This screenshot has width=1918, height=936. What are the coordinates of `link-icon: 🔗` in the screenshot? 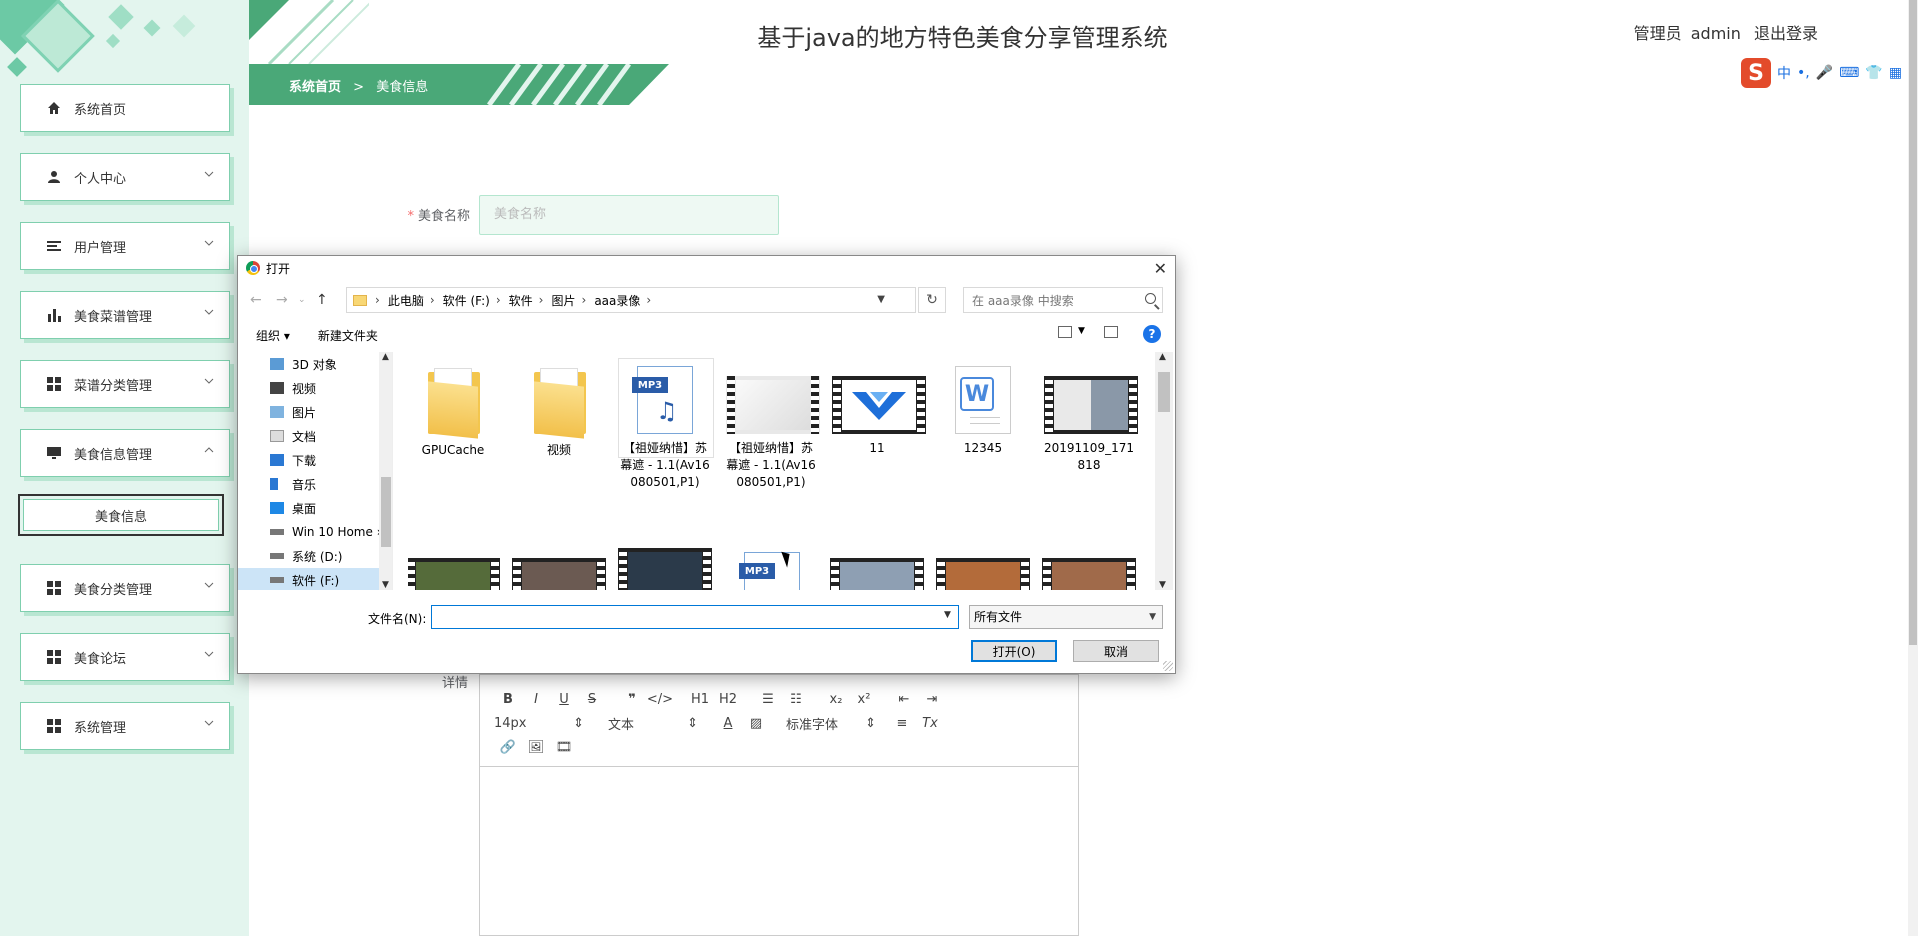 It's located at (508, 747).